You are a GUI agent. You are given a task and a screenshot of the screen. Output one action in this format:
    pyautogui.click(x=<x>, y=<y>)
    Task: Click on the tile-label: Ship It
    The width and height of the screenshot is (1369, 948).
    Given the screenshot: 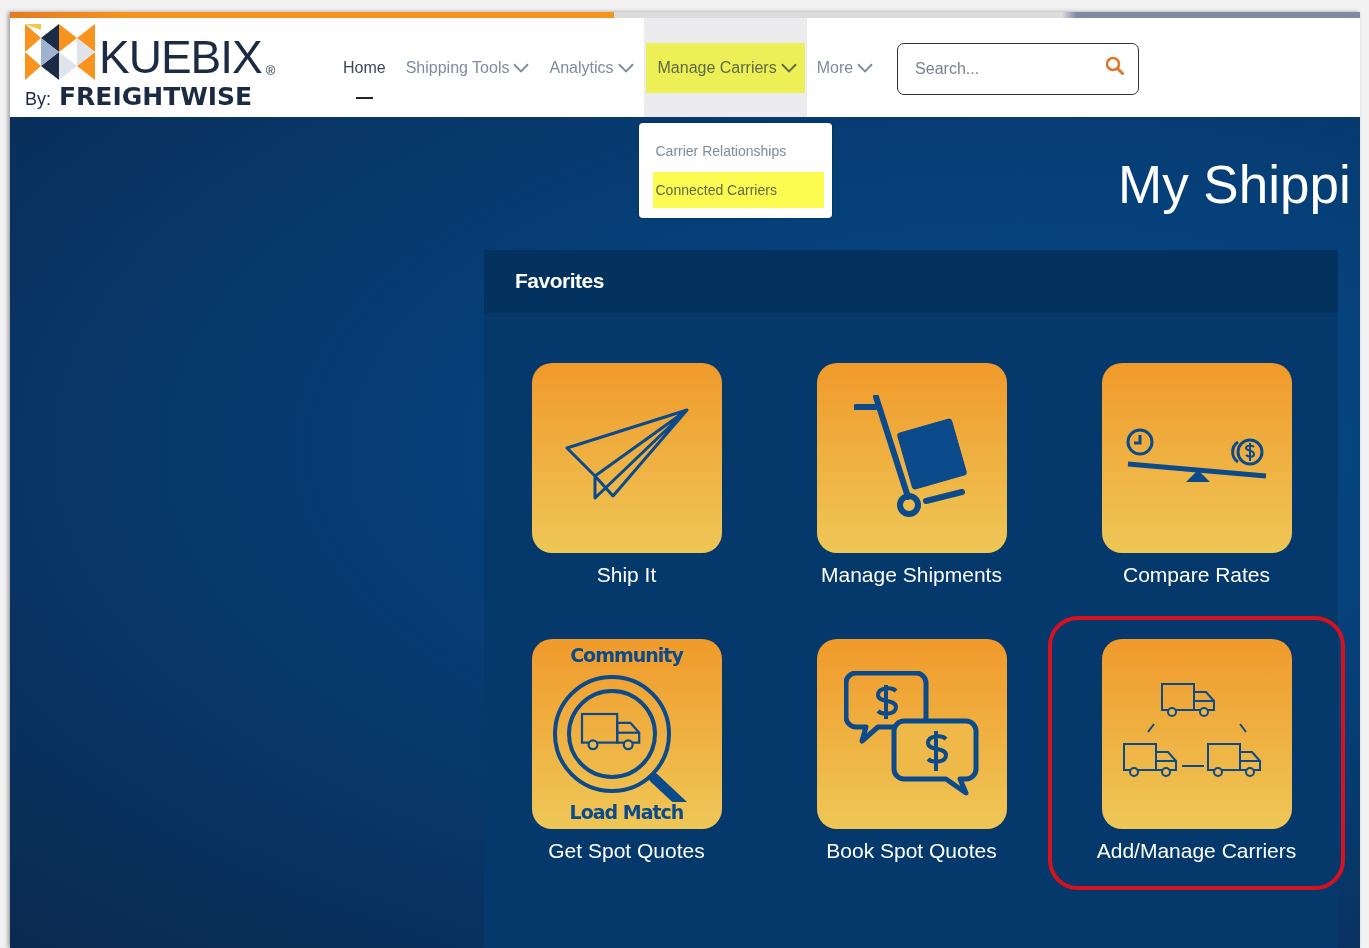 What is the action you would take?
    pyautogui.click(x=626, y=574)
    